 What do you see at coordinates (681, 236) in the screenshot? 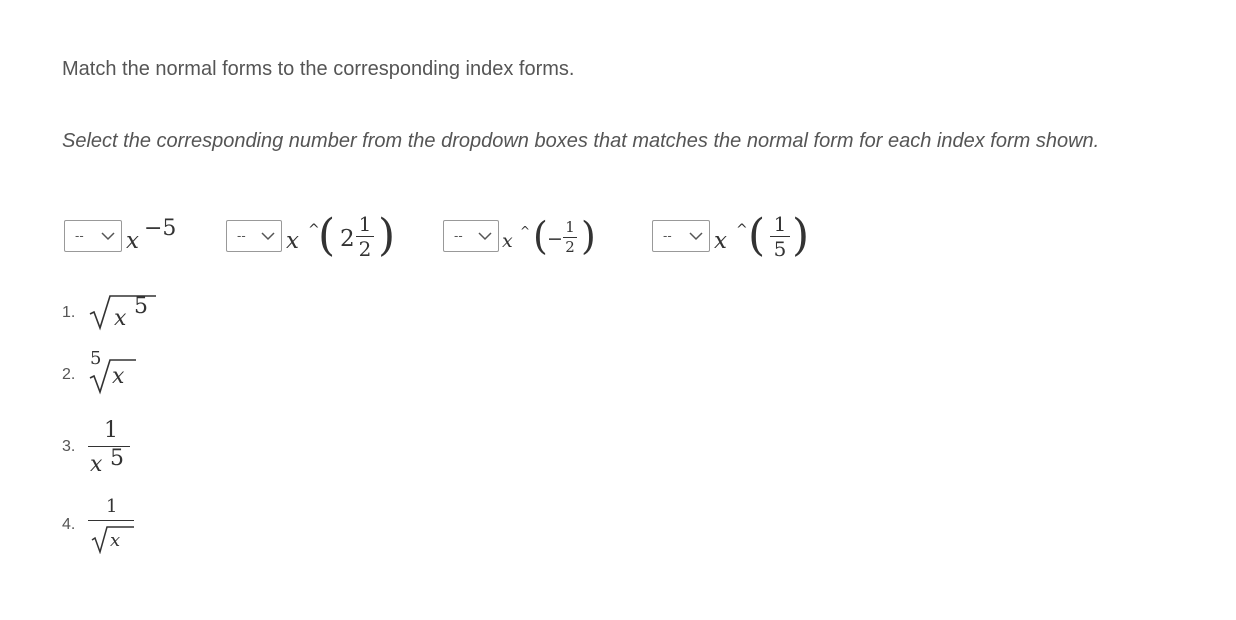
I see `match-dropdown-4: --` at bounding box center [681, 236].